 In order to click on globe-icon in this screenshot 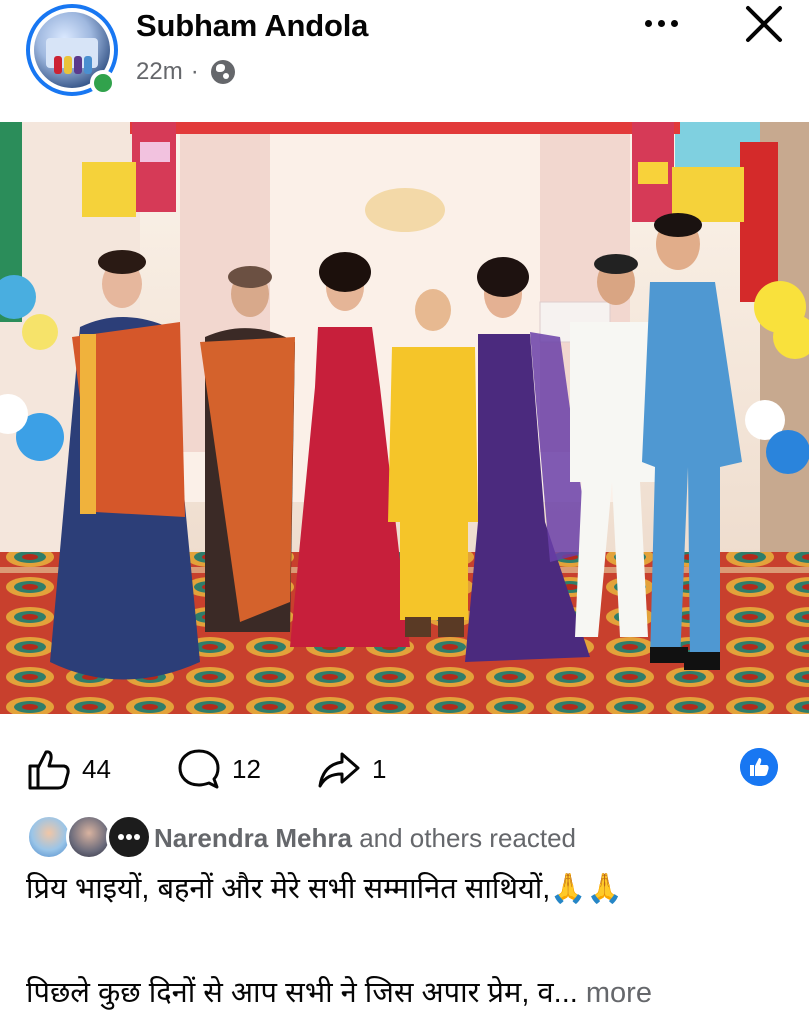, I will do `click(222, 72)`.